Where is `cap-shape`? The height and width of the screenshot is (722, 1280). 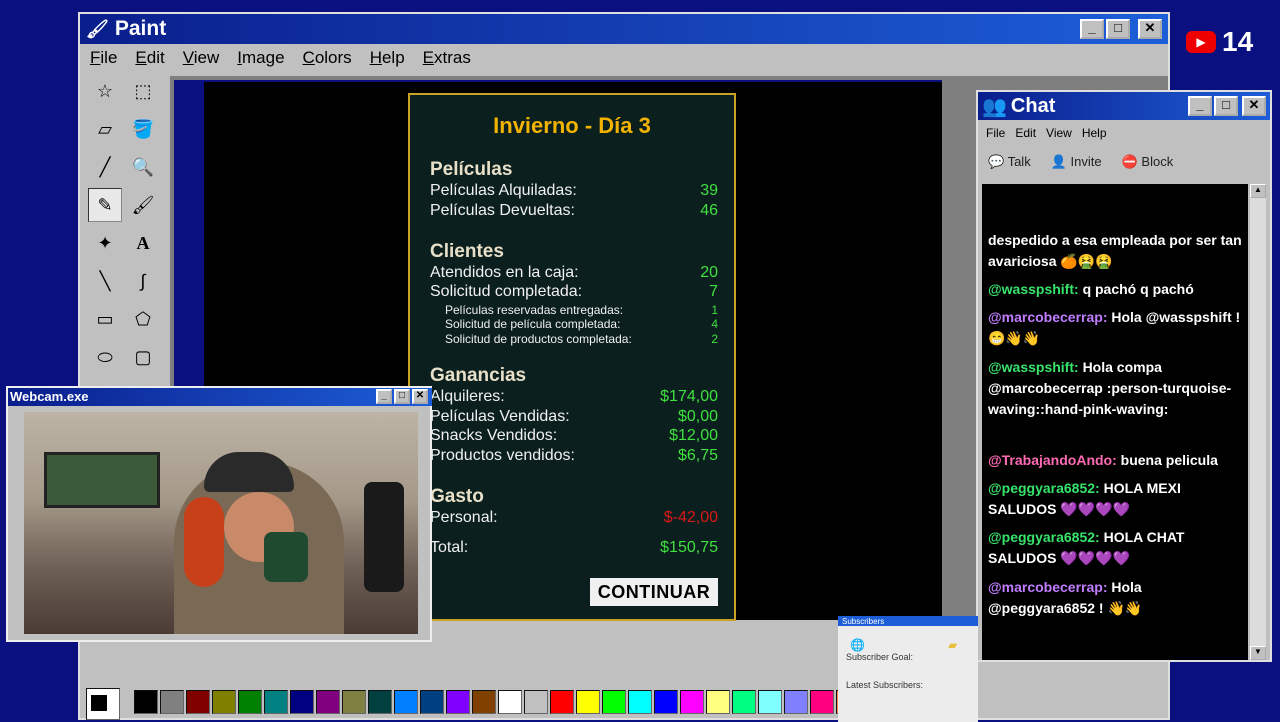
cap-shape is located at coordinates (249, 472).